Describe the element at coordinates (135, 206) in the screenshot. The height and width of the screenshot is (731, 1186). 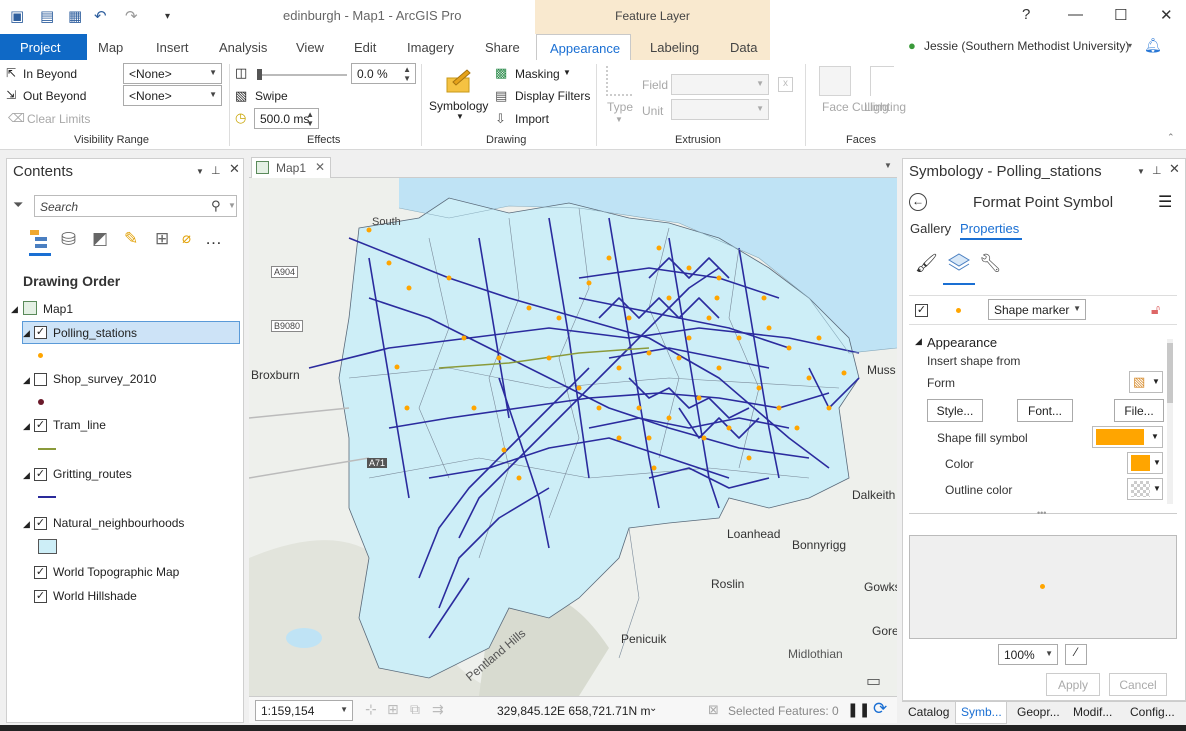
I see `search-input: Search ⚲ ▼` at that location.